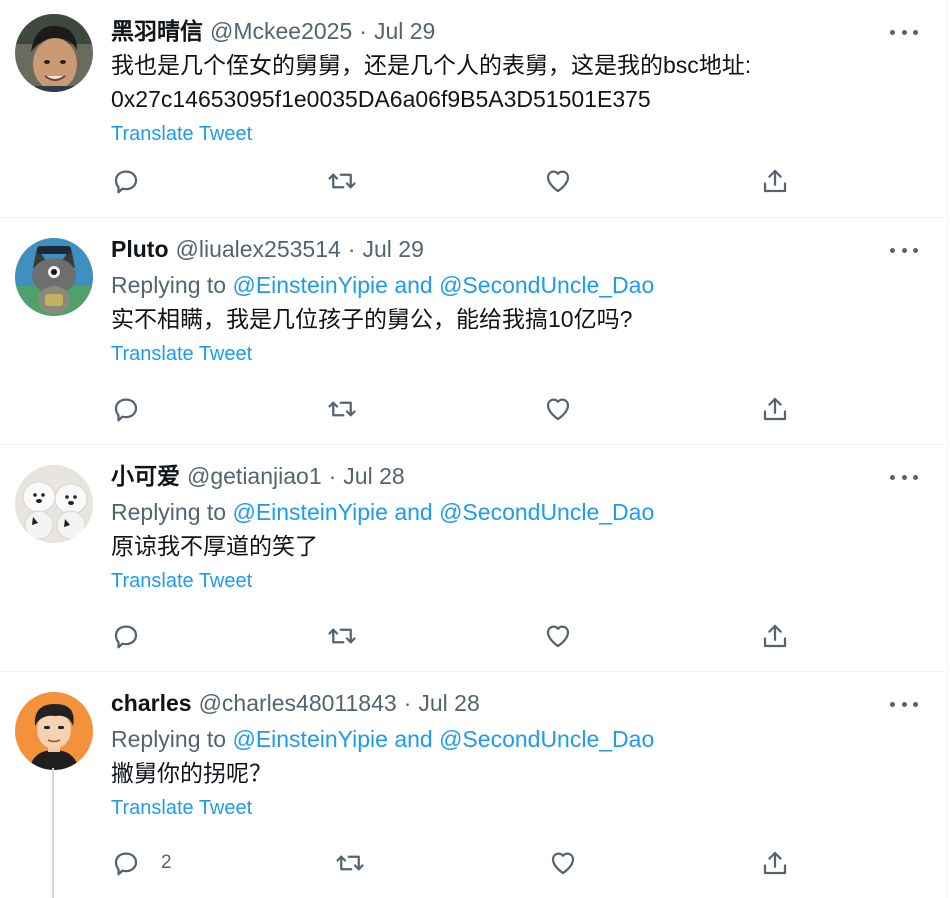 Image resolution: width=950 pixels, height=898 pixels. What do you see at coordinates (141, 863) in the screenshot?
I see `reply-button: 2` at bounding box center [141, 863].